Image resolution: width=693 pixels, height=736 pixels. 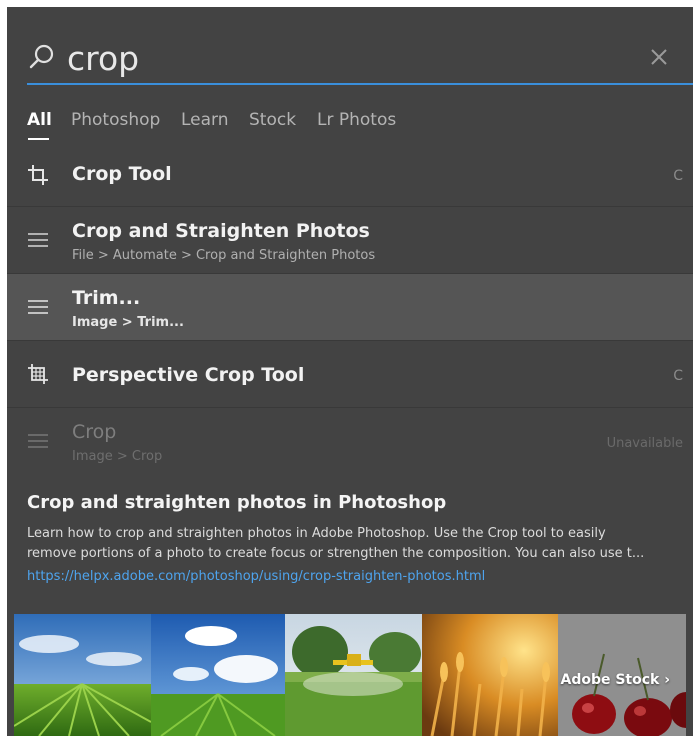 What do you see at coordinates (117, 456) in the screenshot?
I see `result-path: Image > Crop` at bounding box center [117, 456].